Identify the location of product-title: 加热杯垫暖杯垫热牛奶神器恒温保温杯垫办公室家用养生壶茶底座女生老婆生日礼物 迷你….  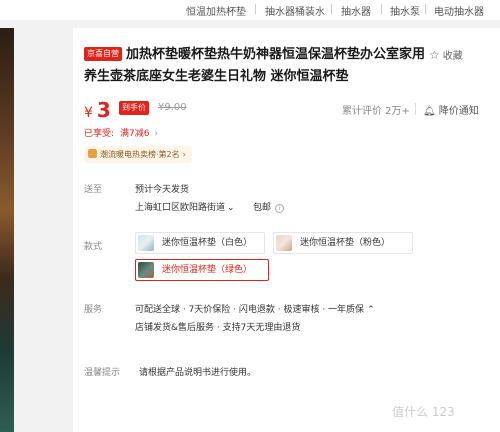
(255, 65).